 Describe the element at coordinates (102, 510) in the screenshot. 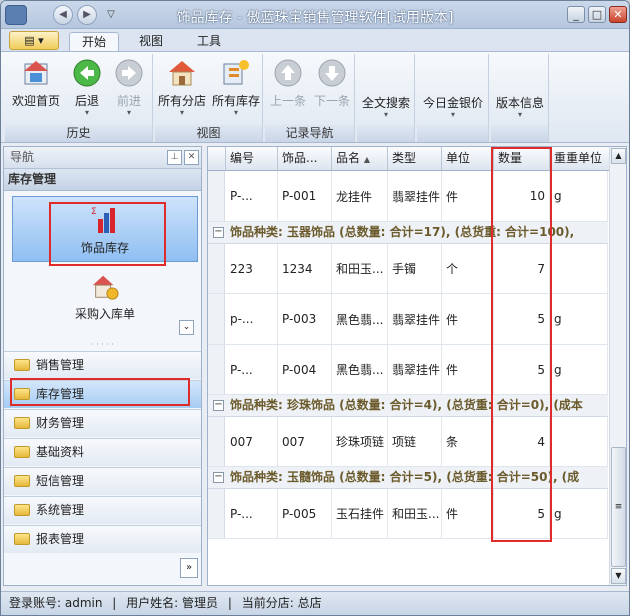

I see `nav-item-system: 系统管理` at that location.